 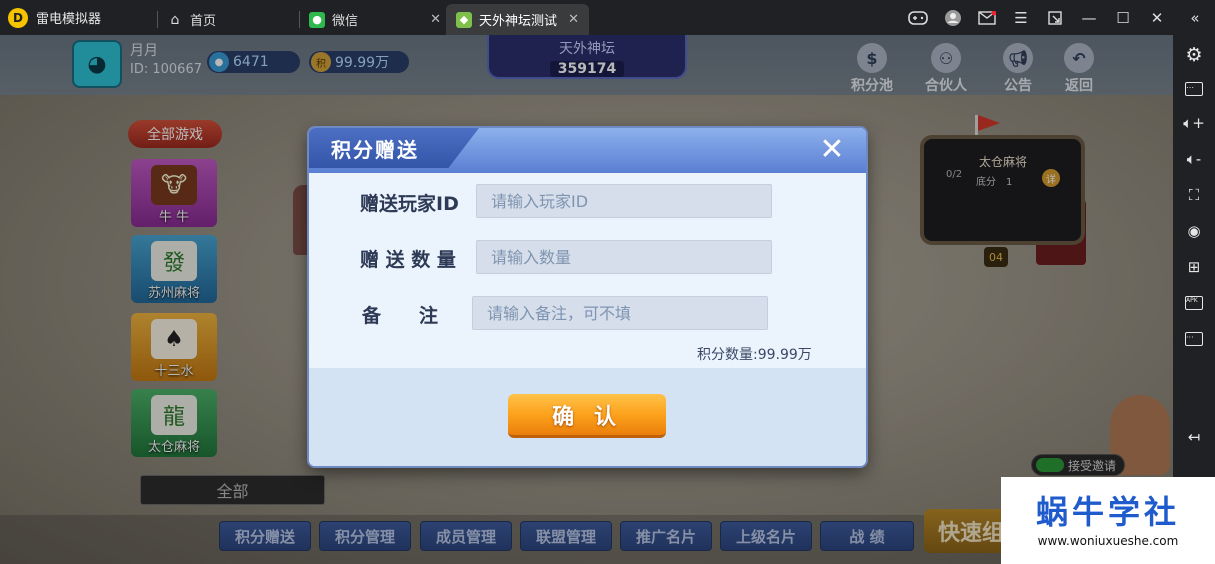 What do you see at coordinates (994, 182) in the screenshot?
I see `table-base-score: 底分 1` at bounding box center [994, 182].